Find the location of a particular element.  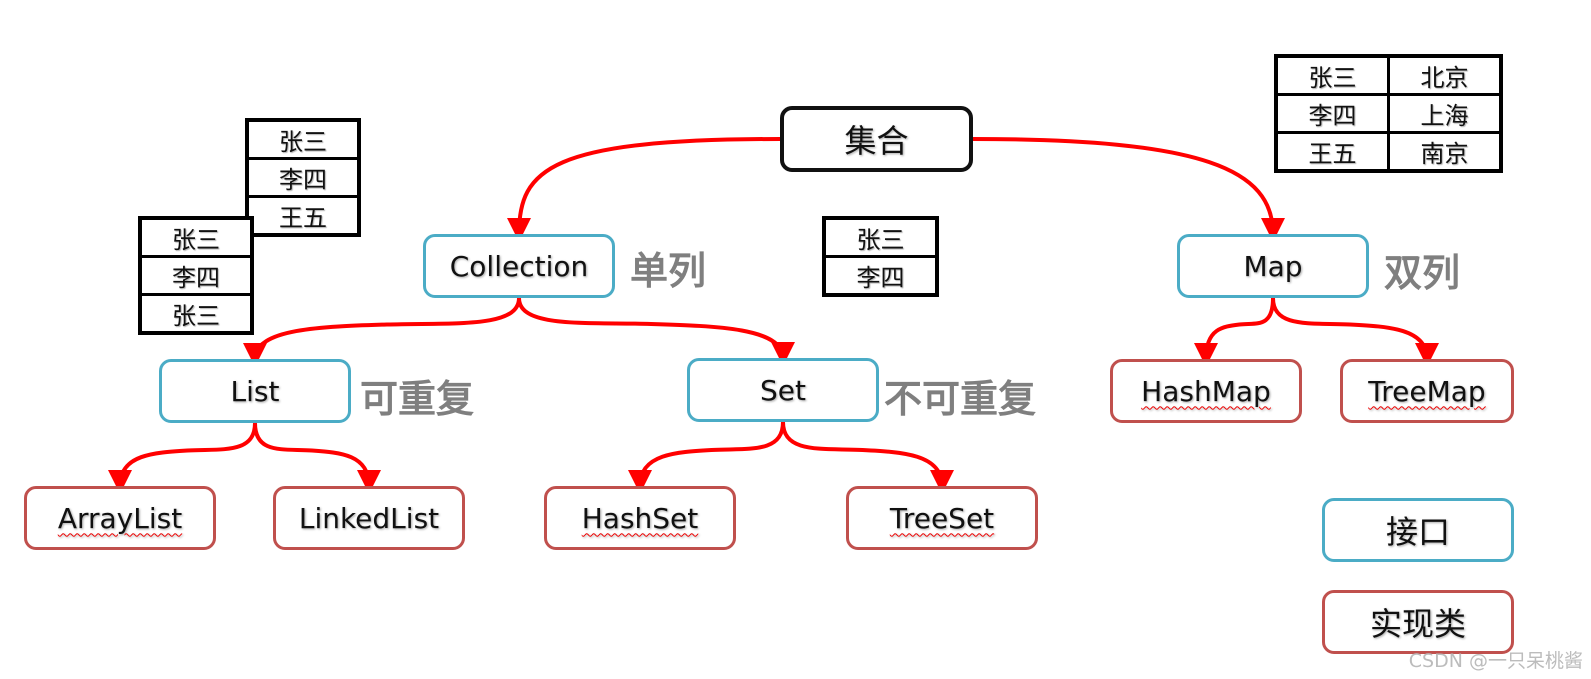

arrow-set-to-treeset is located at coordinates (867, 457).